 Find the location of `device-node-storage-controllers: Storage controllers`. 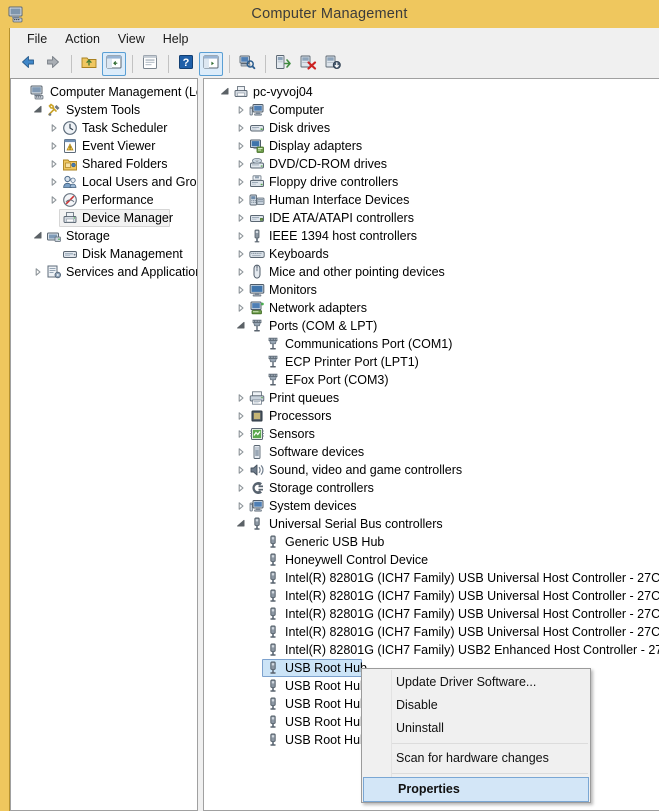

device-node-storage-controllers: Storage controllers is located at coordinates (431, 488).